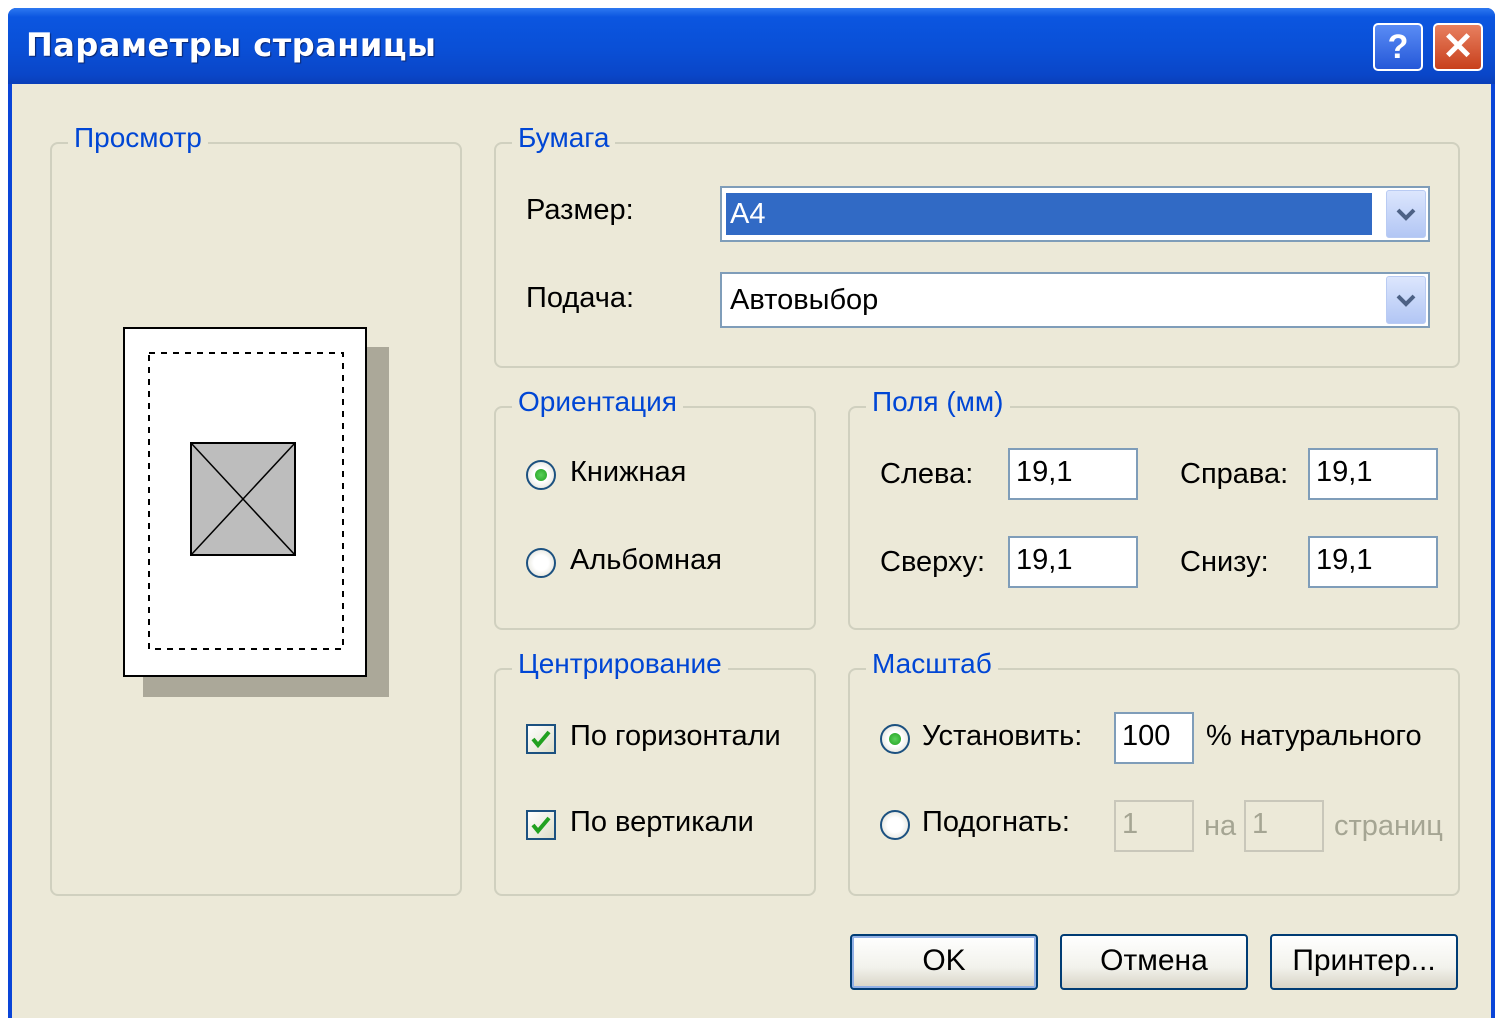  What do you see at coordinates (597, 402) in the screenshot?
I see `orientation-legend: Ориентация` at bounding box center [597, 402].